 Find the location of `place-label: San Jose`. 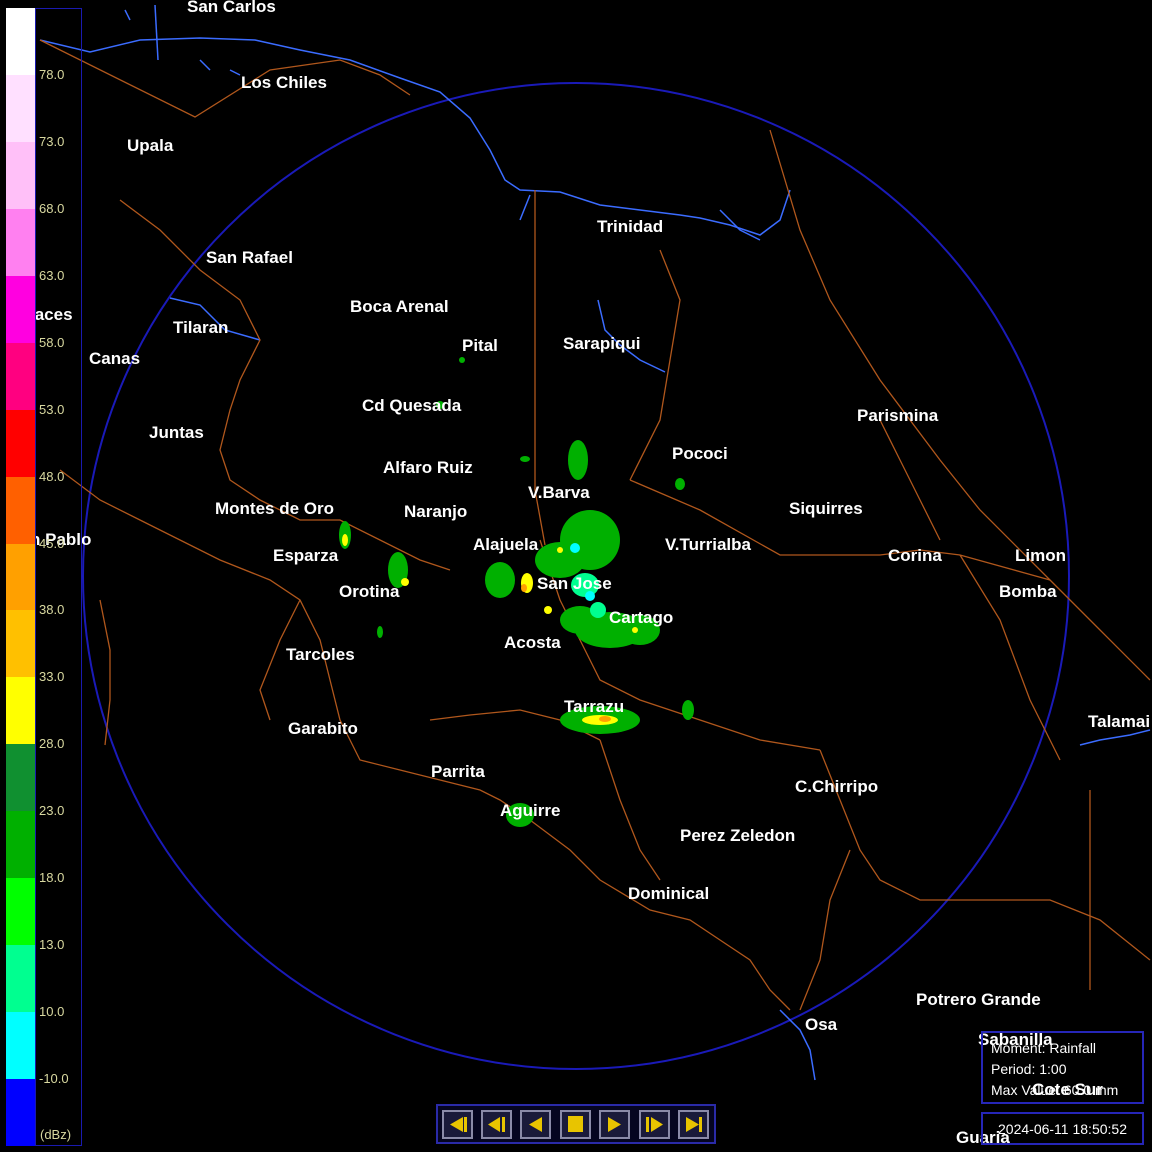

place-label: San Jose is located at coordinates (574, 583).